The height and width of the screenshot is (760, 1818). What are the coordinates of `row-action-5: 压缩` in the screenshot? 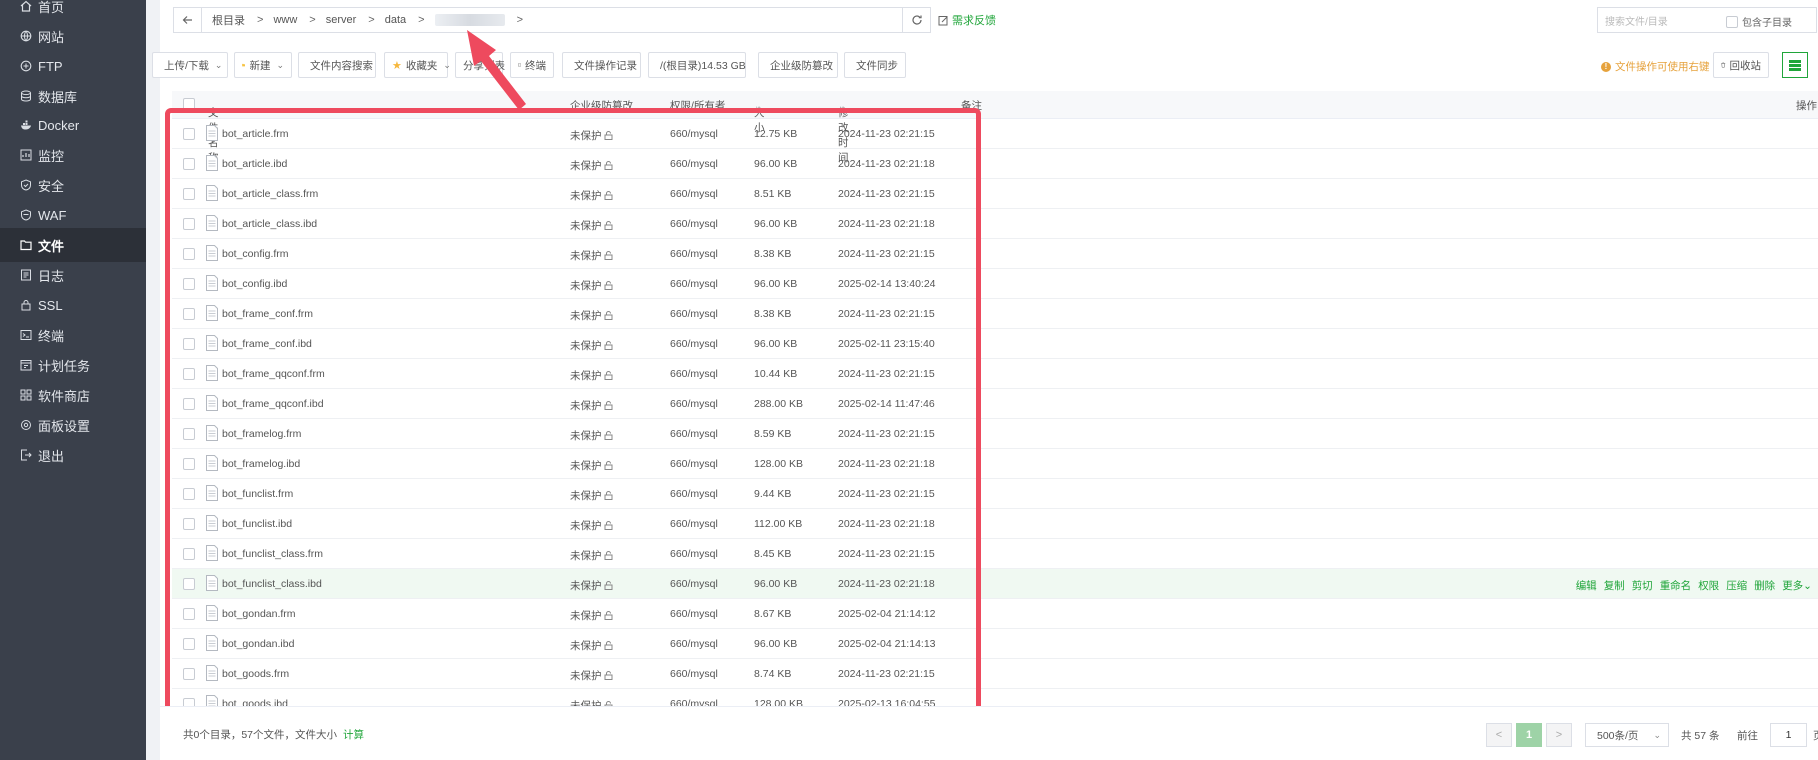 It's located at (1736, 585).